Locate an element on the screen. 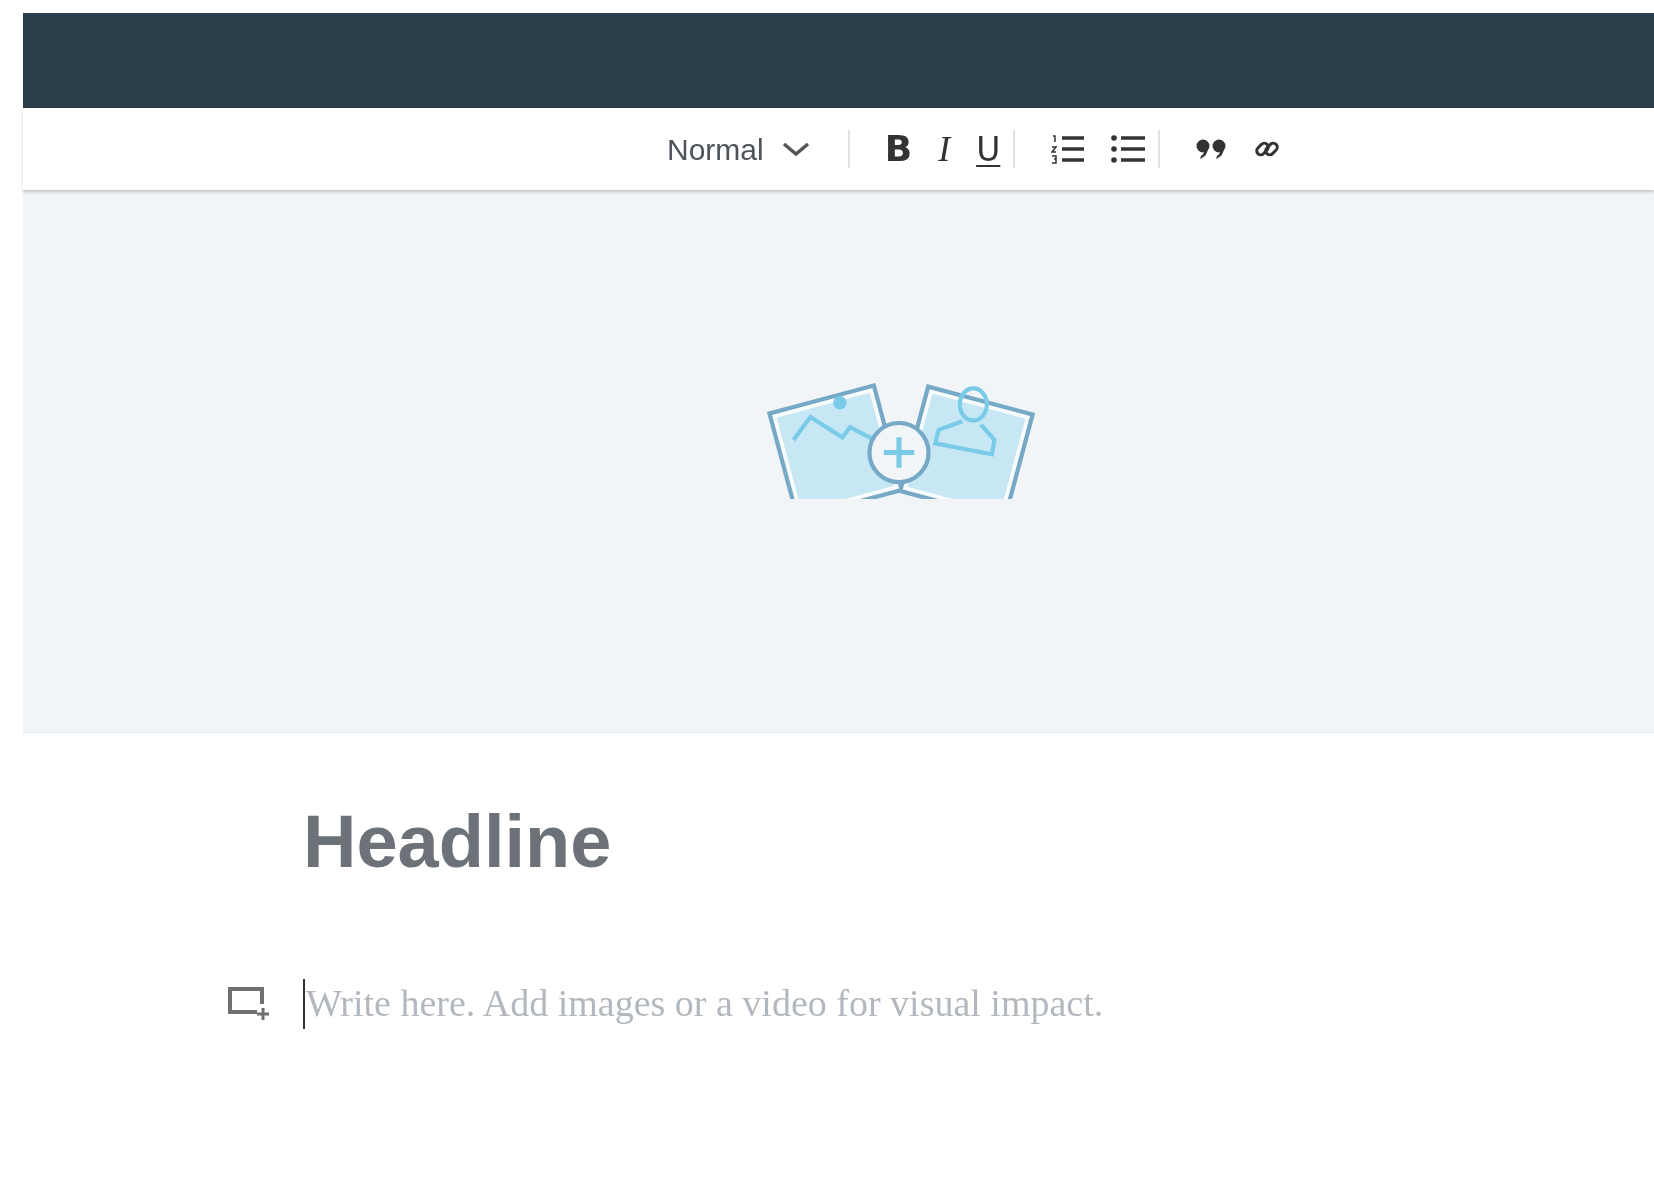 This screenshot has height=1188, width=1654. underline-button: U is located at coordinates (988, 149).